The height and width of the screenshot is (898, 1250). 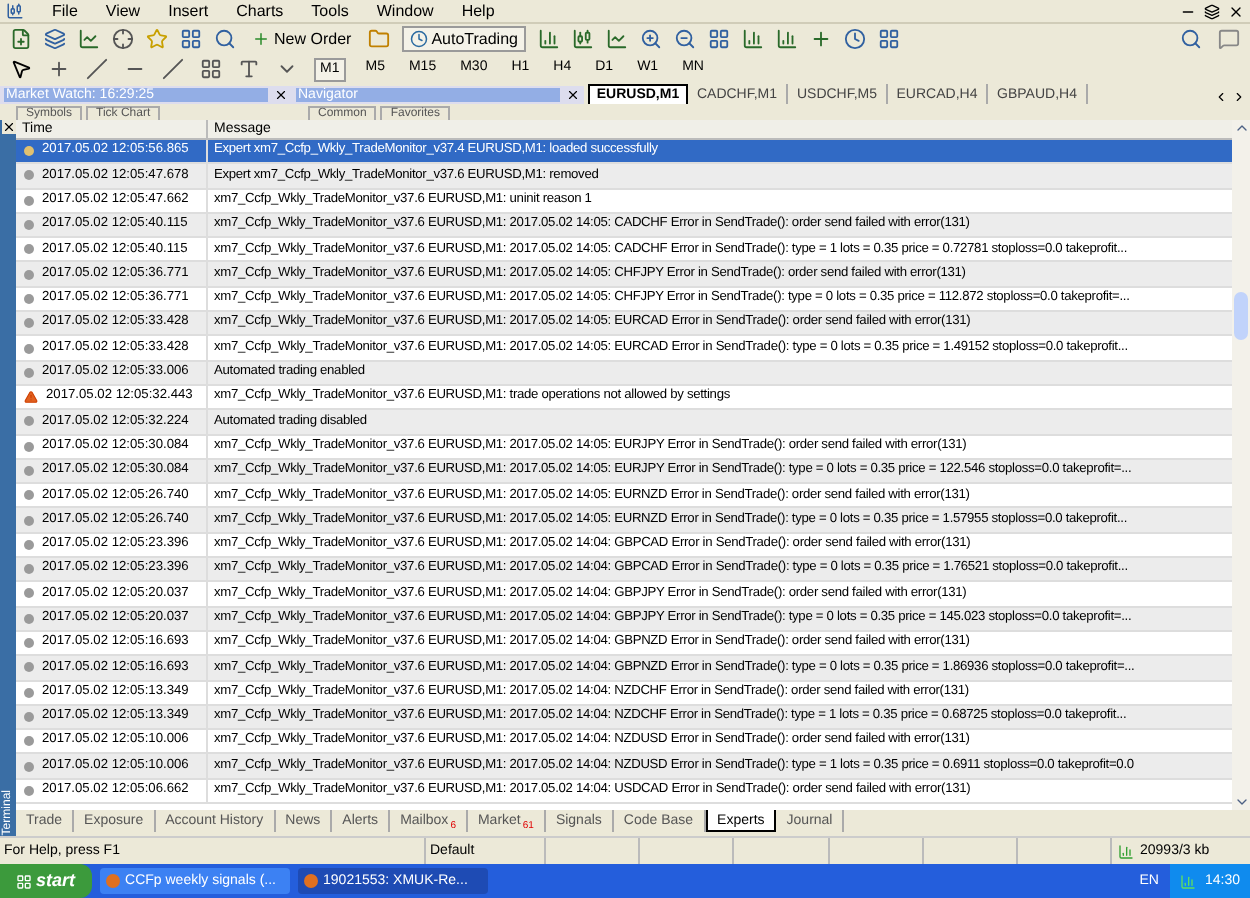 I want to click on trendline-icon, so click(x=173, y=69).